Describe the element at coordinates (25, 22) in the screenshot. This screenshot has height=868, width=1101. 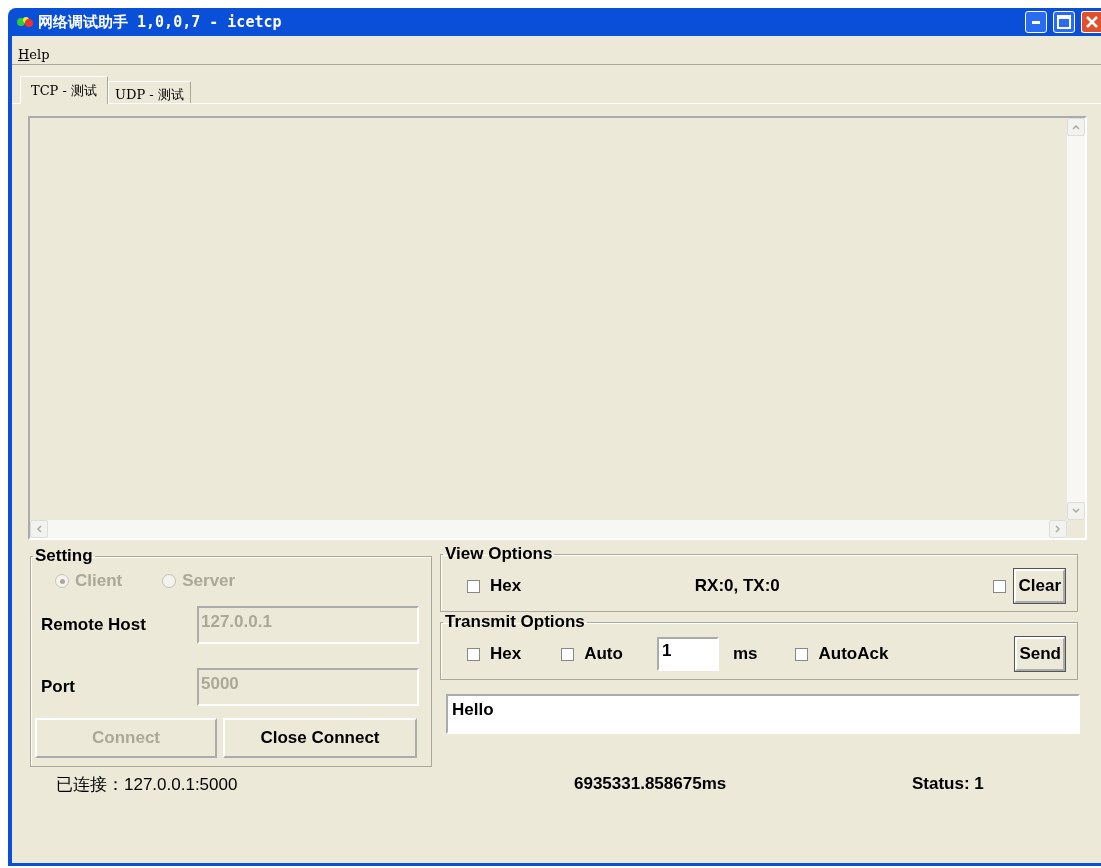
I see `app-icon` at that location.